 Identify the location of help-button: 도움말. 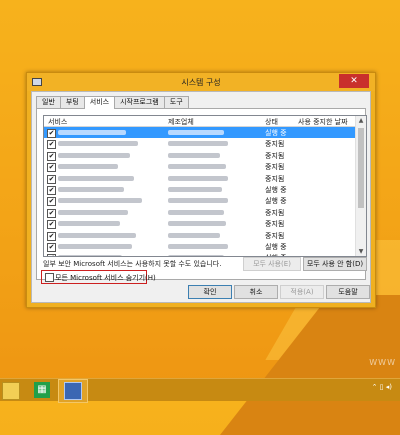
(348, 292).